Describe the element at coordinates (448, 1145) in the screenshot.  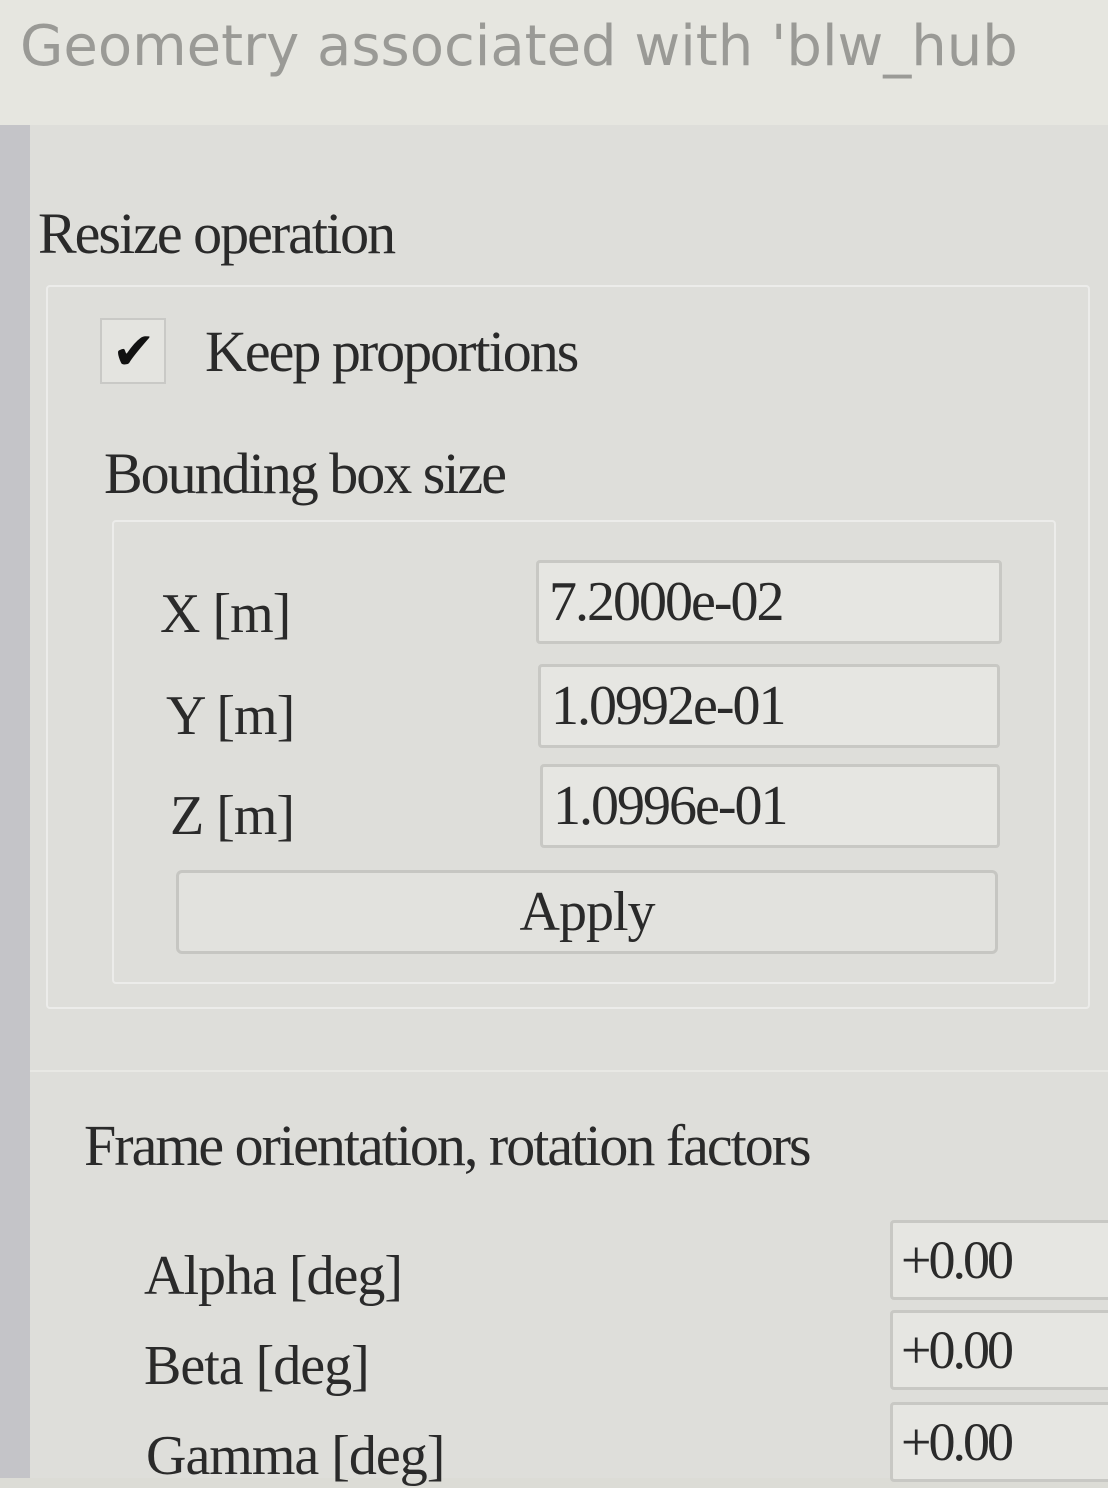
I see `rotation-heading: Frame orientation, rotation factors` at that location.